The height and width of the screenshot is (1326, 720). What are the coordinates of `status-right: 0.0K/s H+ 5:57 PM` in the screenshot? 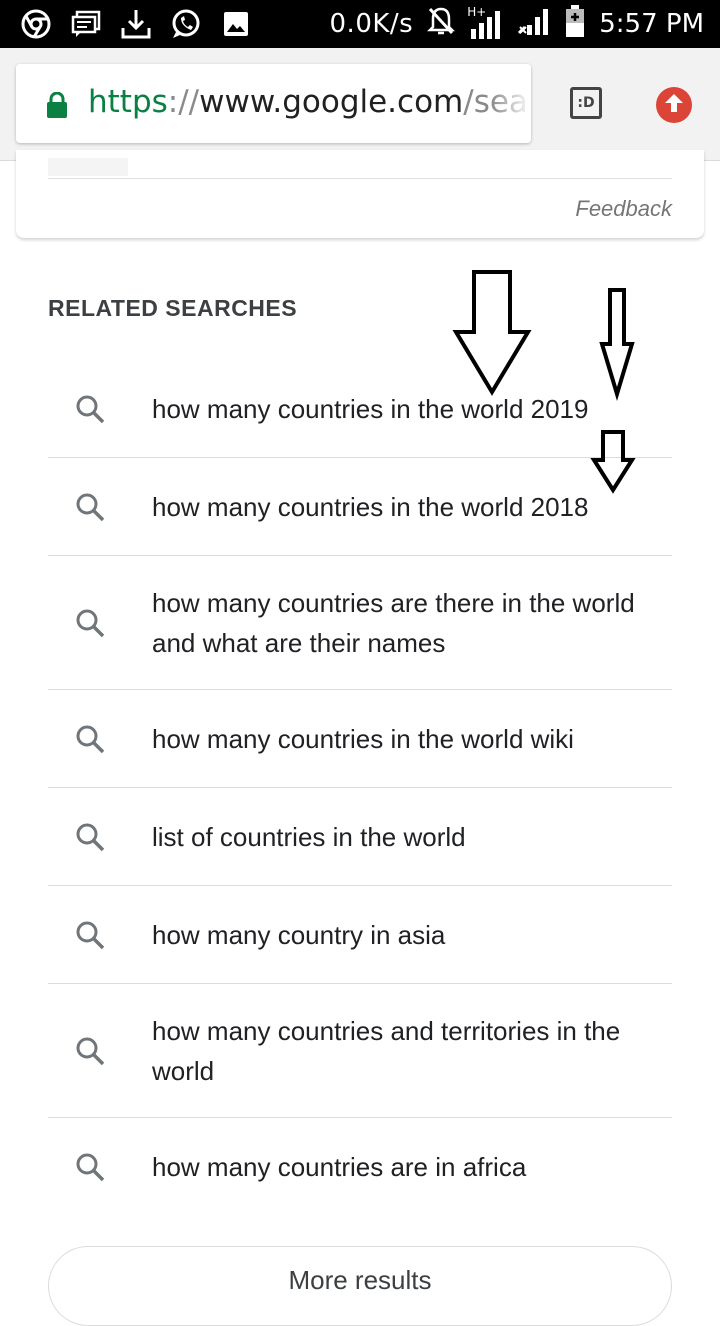 It's located at (516, 24).